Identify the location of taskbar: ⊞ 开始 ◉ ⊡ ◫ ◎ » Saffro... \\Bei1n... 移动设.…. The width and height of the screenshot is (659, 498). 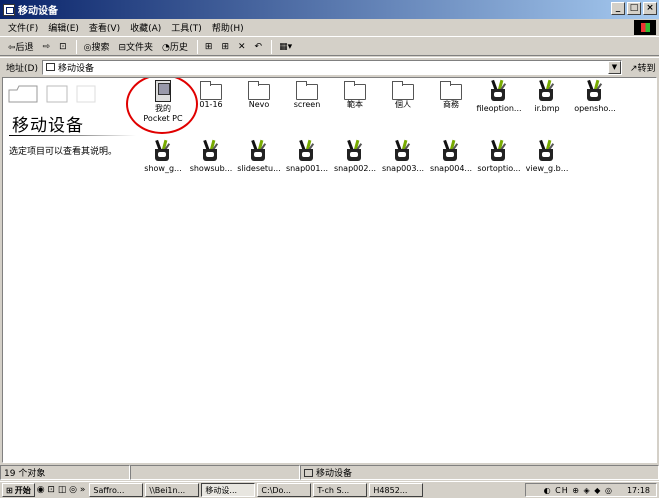
(329, 489).